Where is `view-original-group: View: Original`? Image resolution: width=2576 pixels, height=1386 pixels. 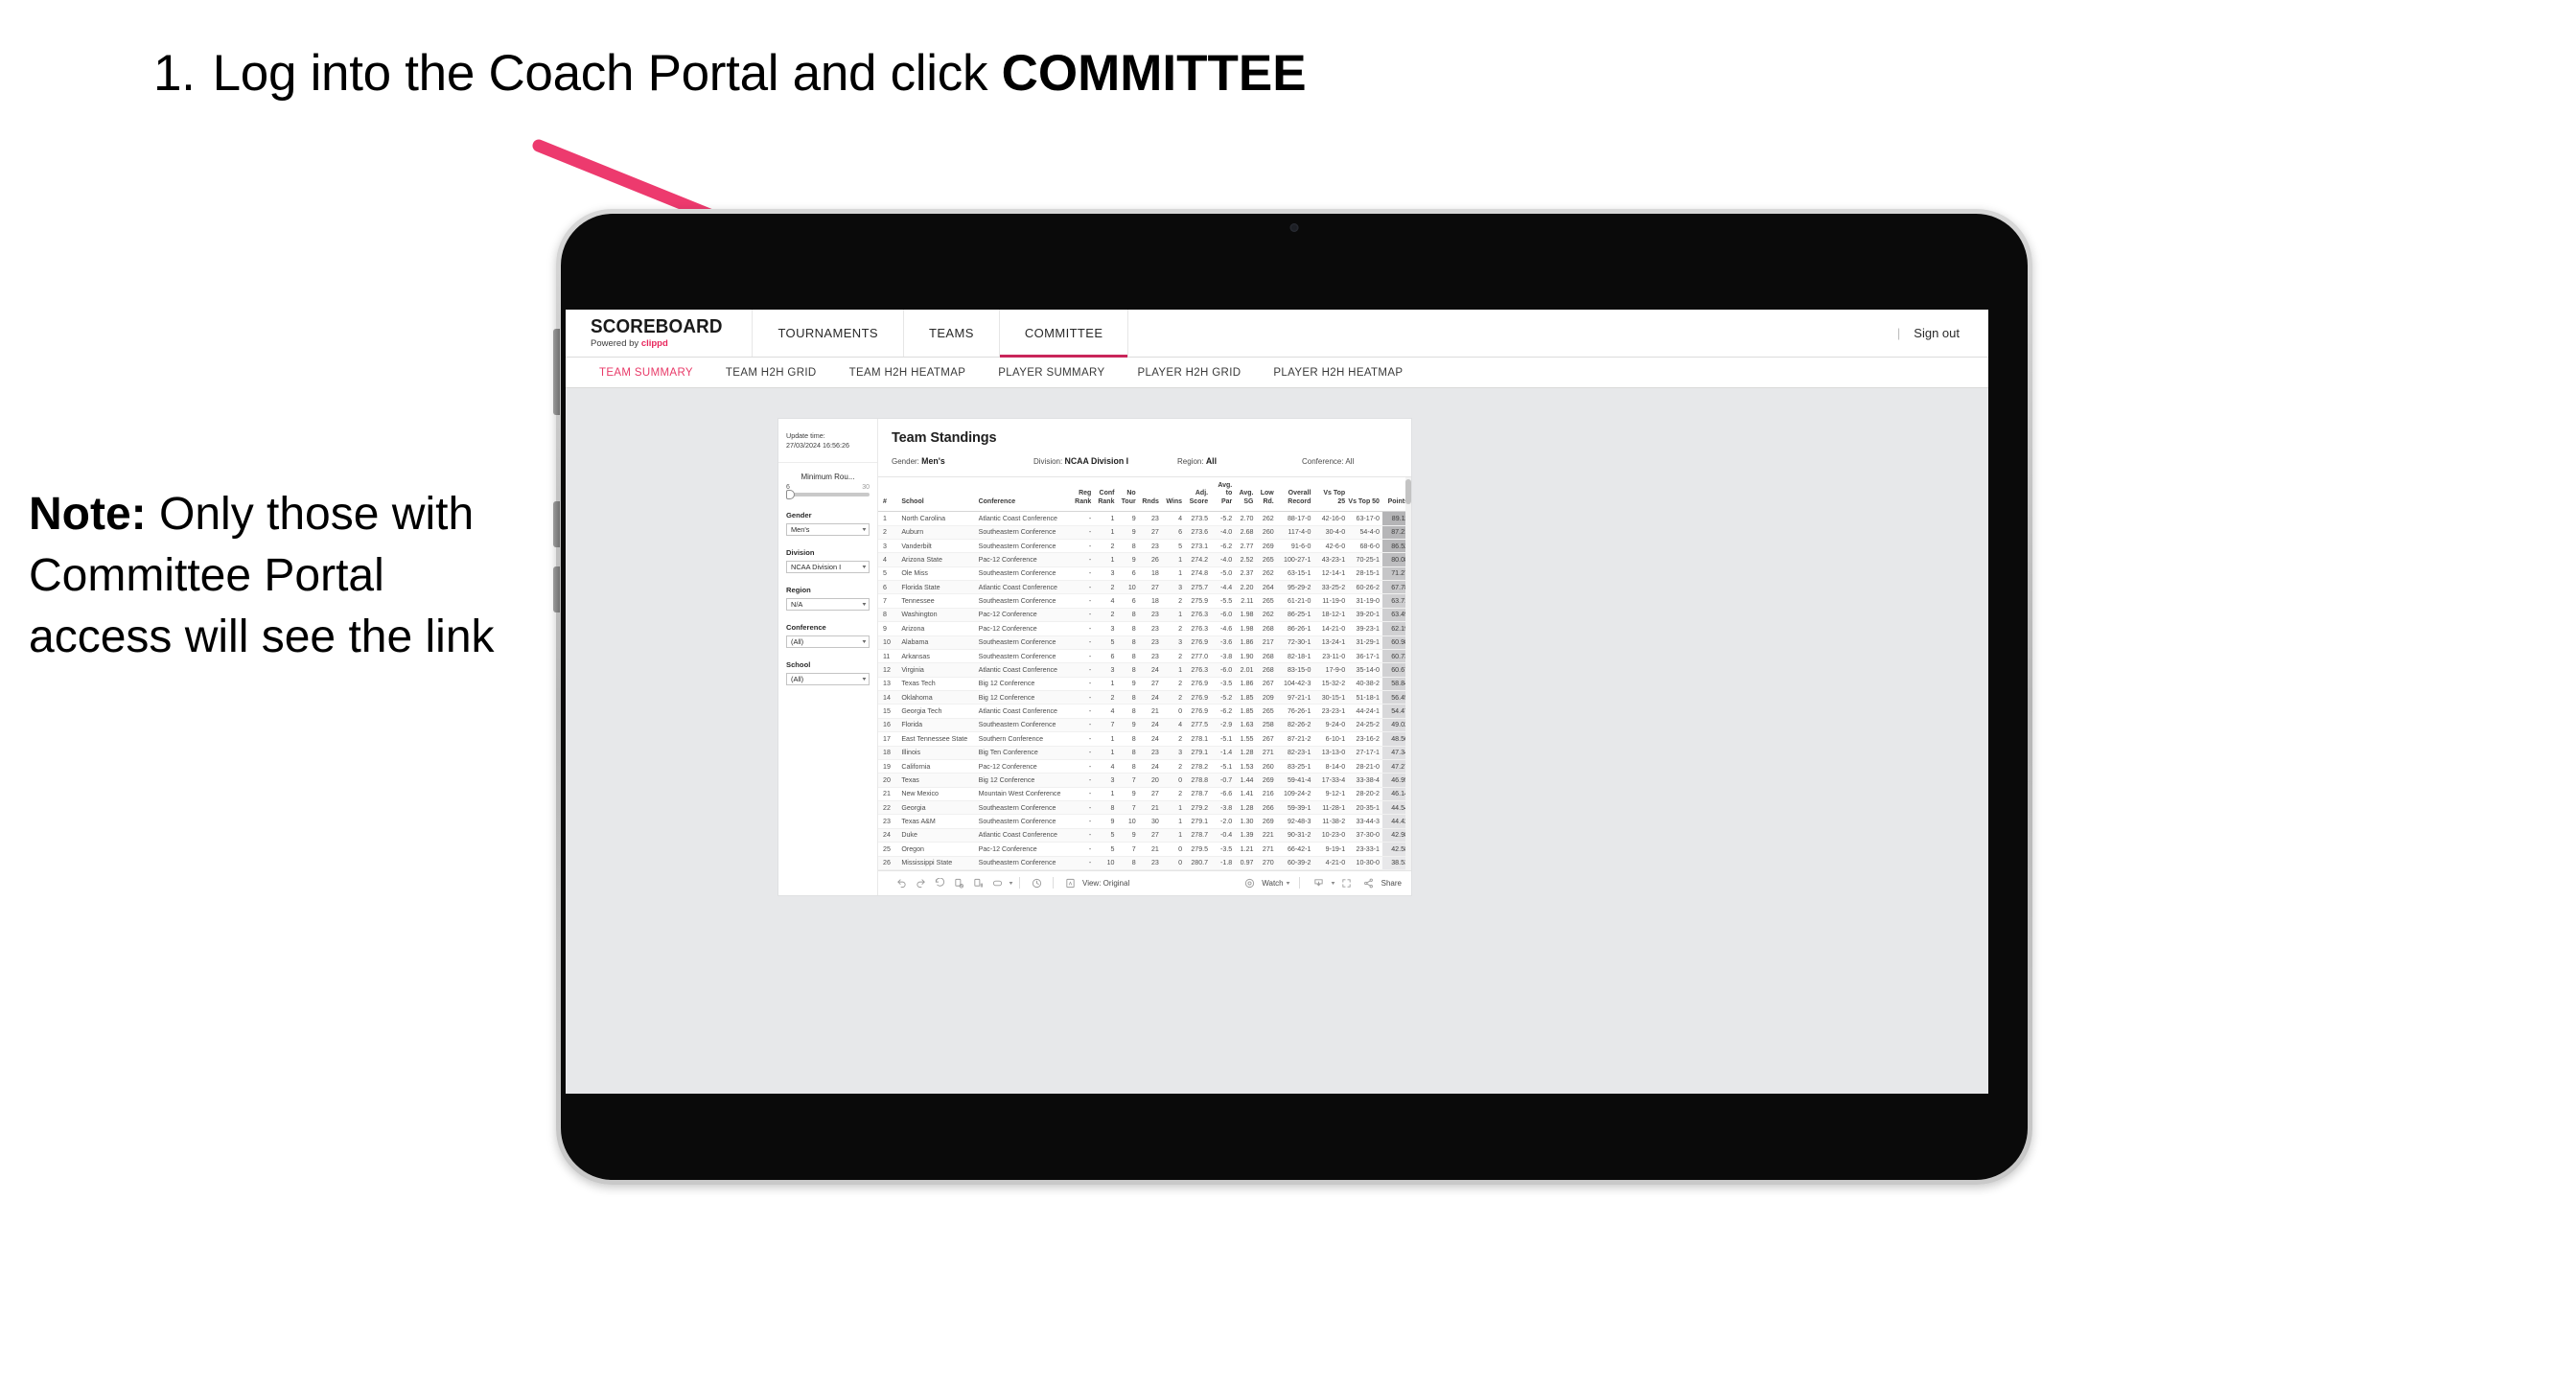 view-original-group: View: Original is located at coordinates (1094, 883).